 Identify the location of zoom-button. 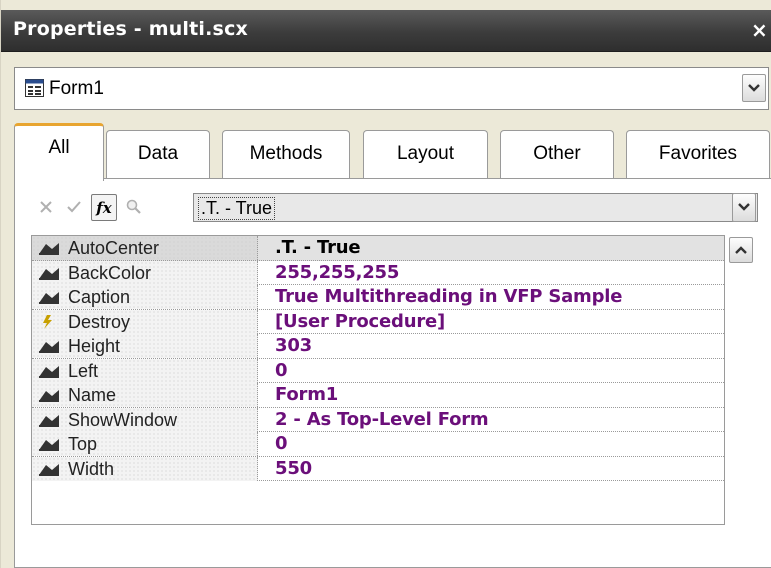
(134, 207).